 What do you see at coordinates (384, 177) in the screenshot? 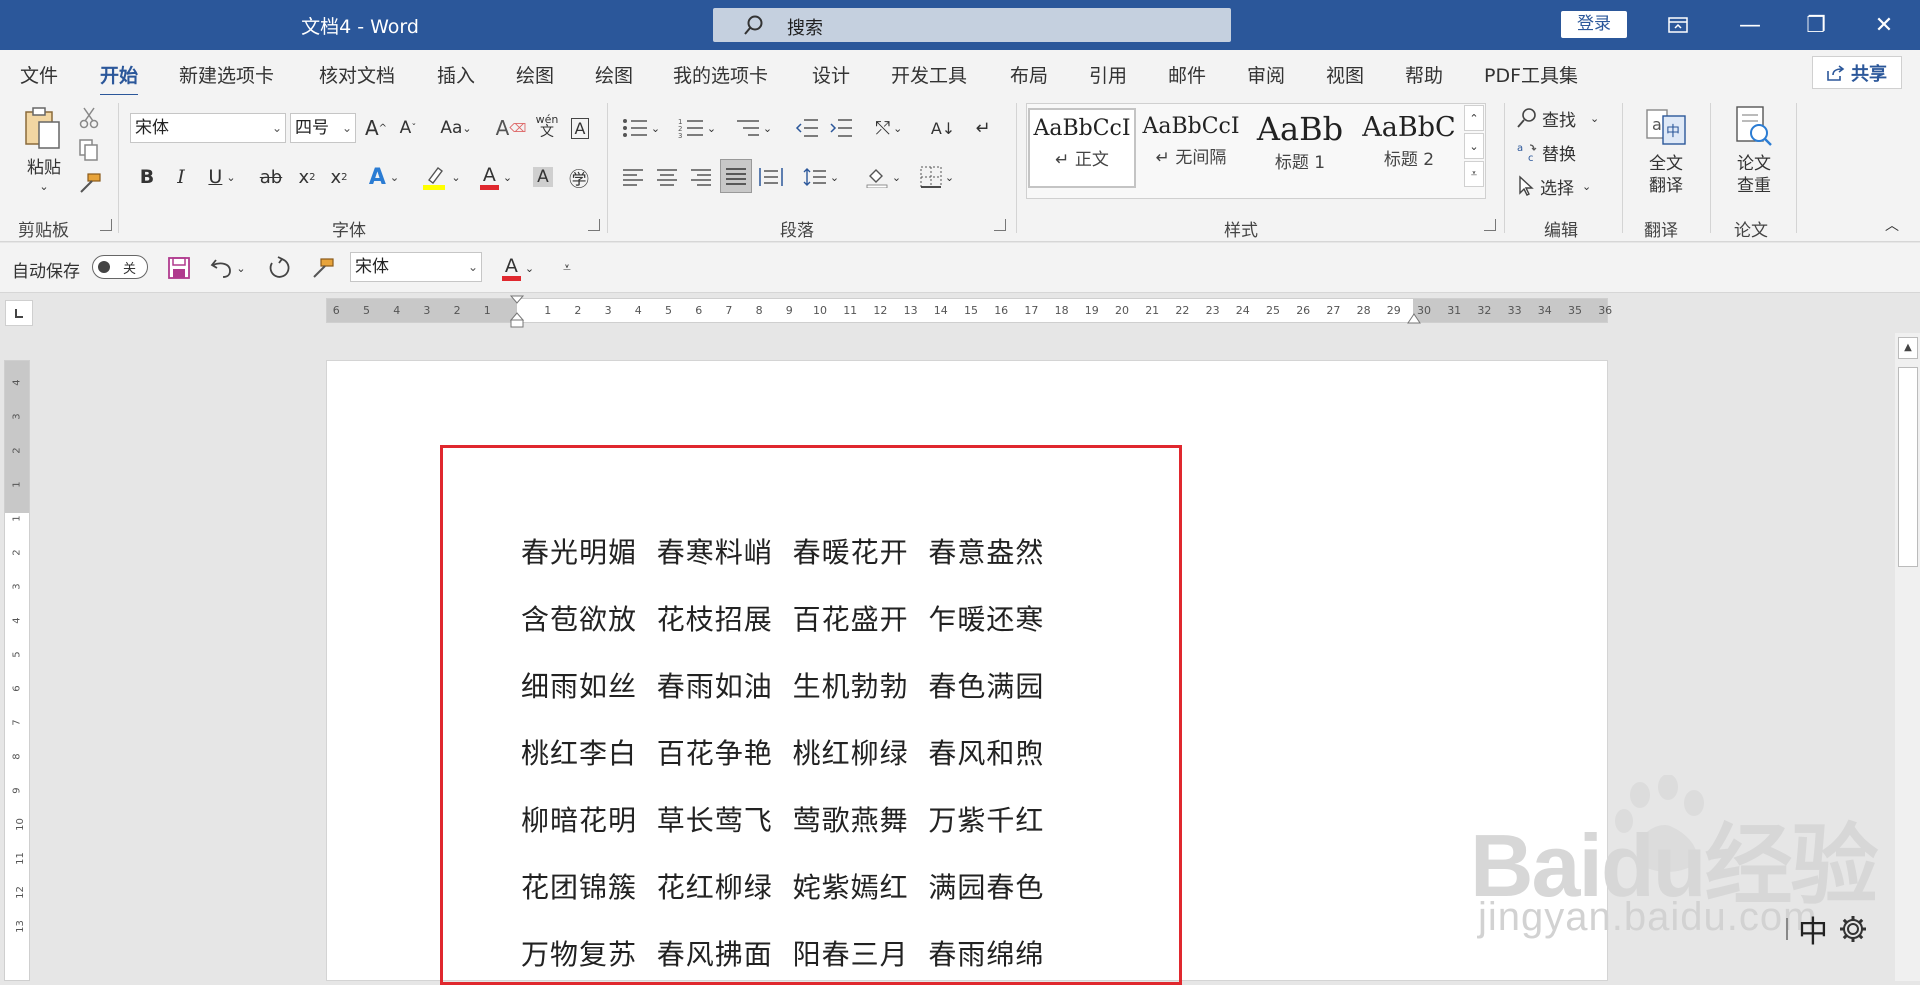
I see `text-effects-button: A ⌄` at bounding box center [384, 177].